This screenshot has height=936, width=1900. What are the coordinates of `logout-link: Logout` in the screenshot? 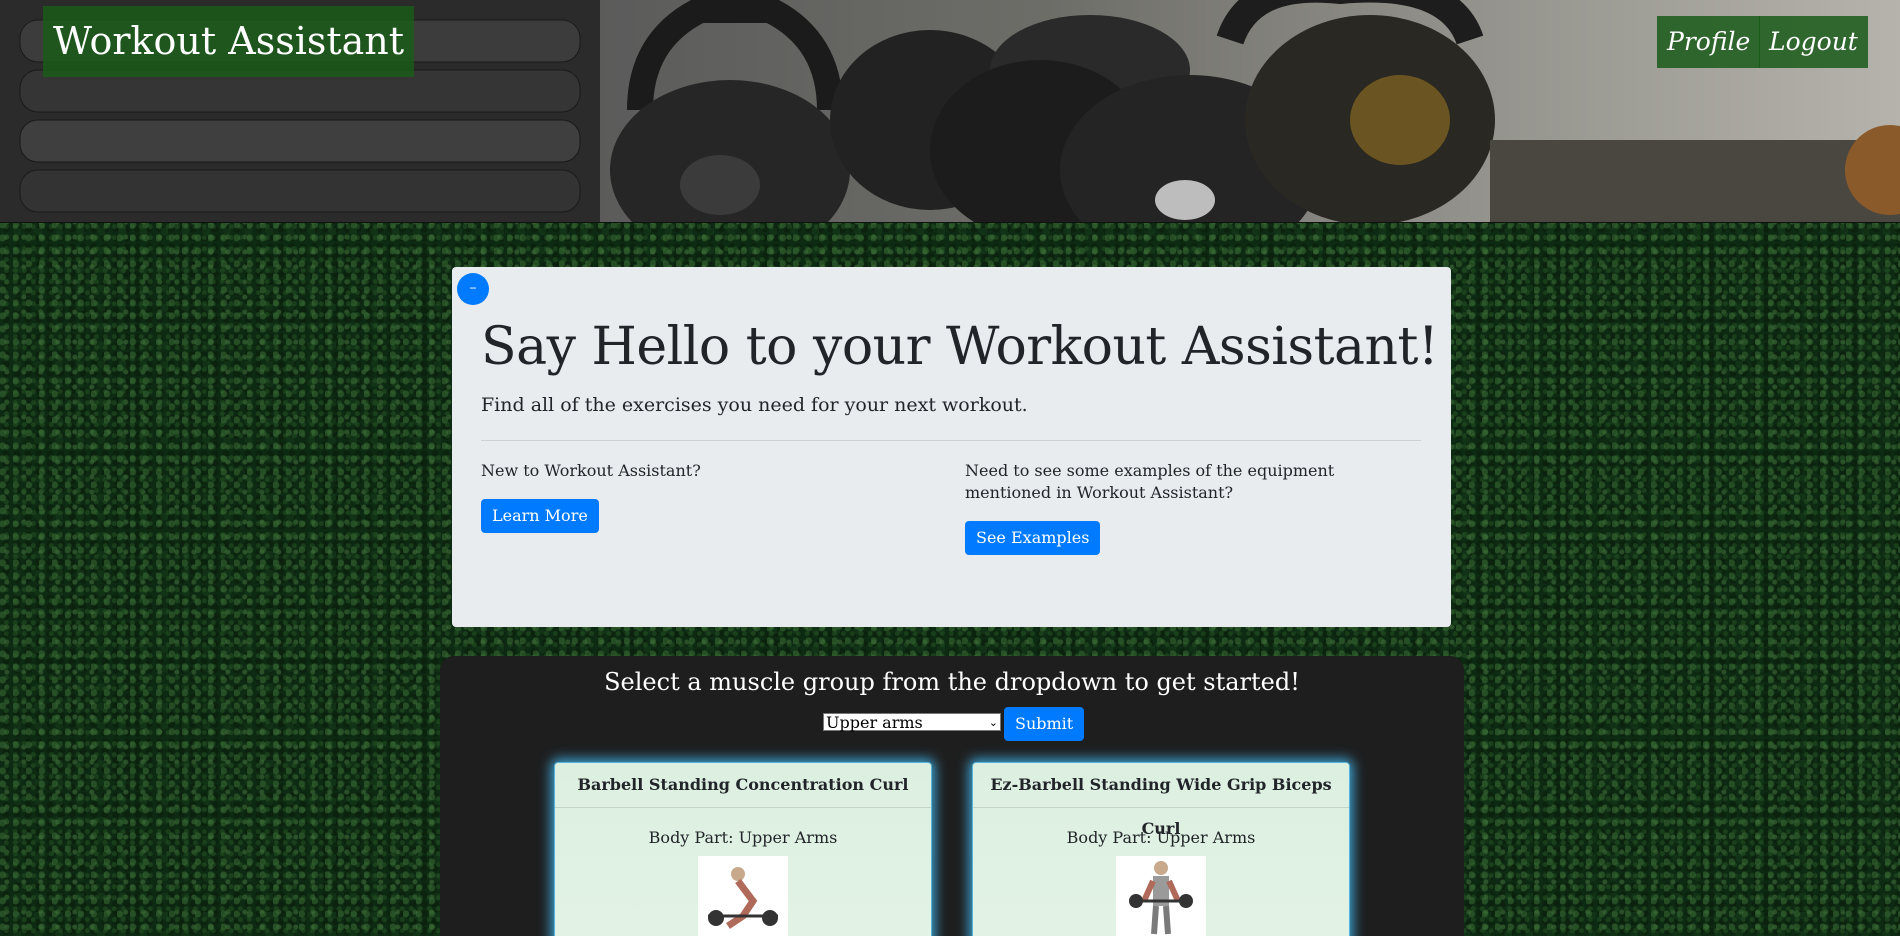 It's located at (1813, 42).